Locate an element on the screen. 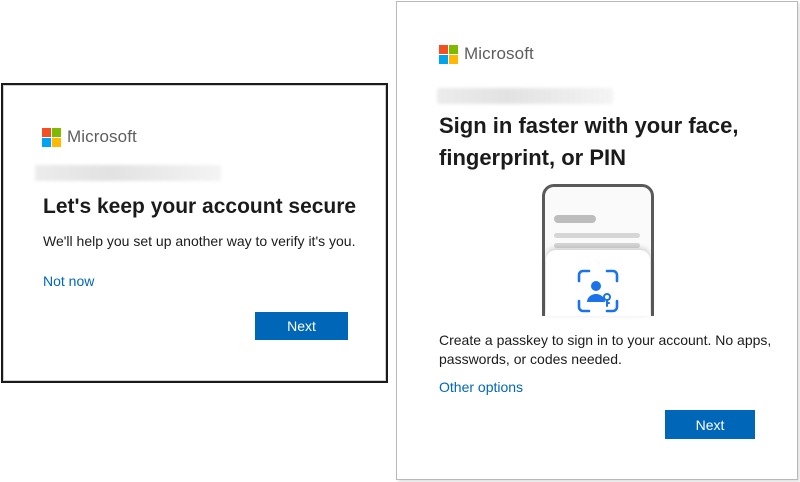 This screenshot has width=800, height=482. description-line-2: passwords, or codes needed. is located at coordinates (530, 359).